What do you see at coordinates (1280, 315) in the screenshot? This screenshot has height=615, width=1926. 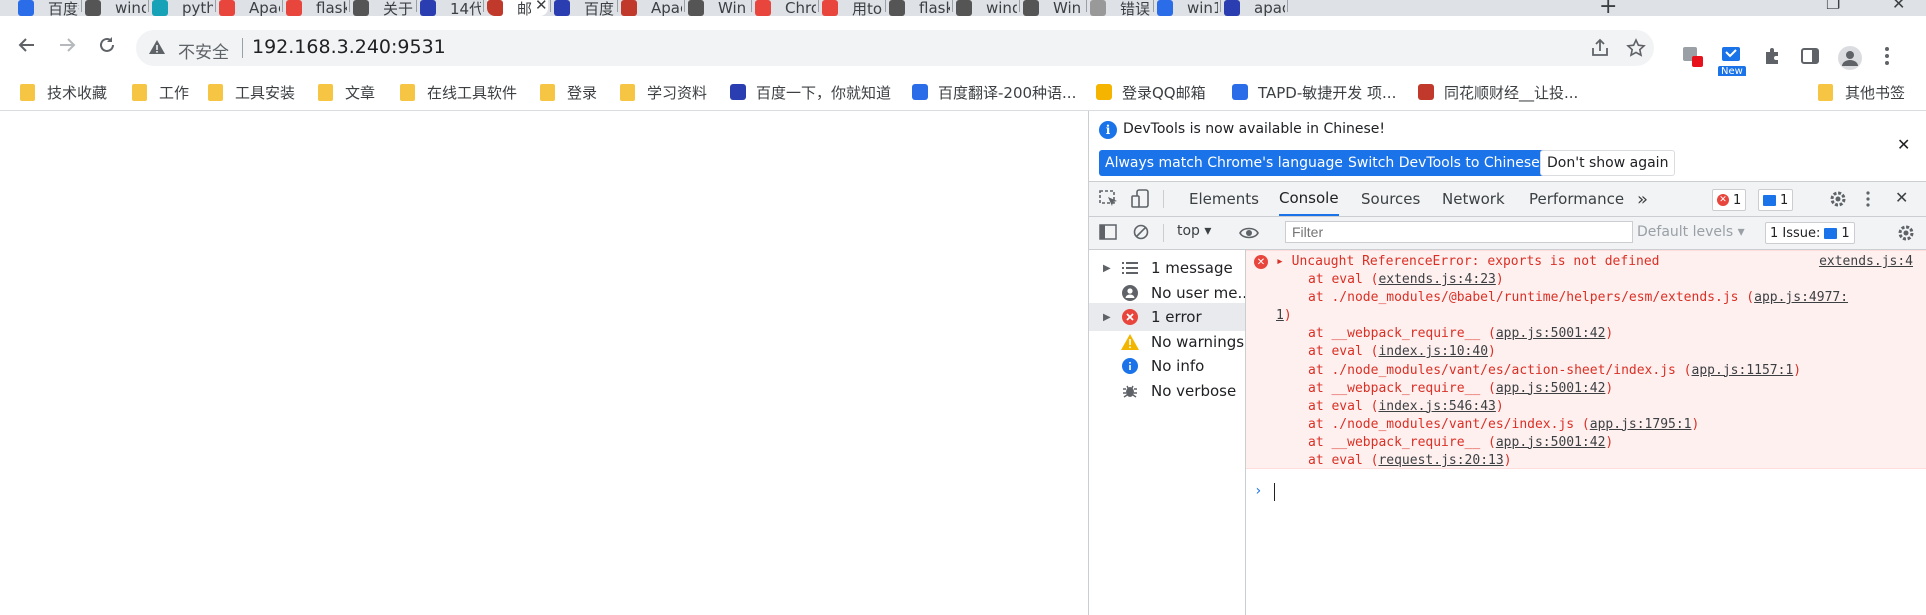 I see `stack-frame-link: 1` at bounding box center [1280, 315].